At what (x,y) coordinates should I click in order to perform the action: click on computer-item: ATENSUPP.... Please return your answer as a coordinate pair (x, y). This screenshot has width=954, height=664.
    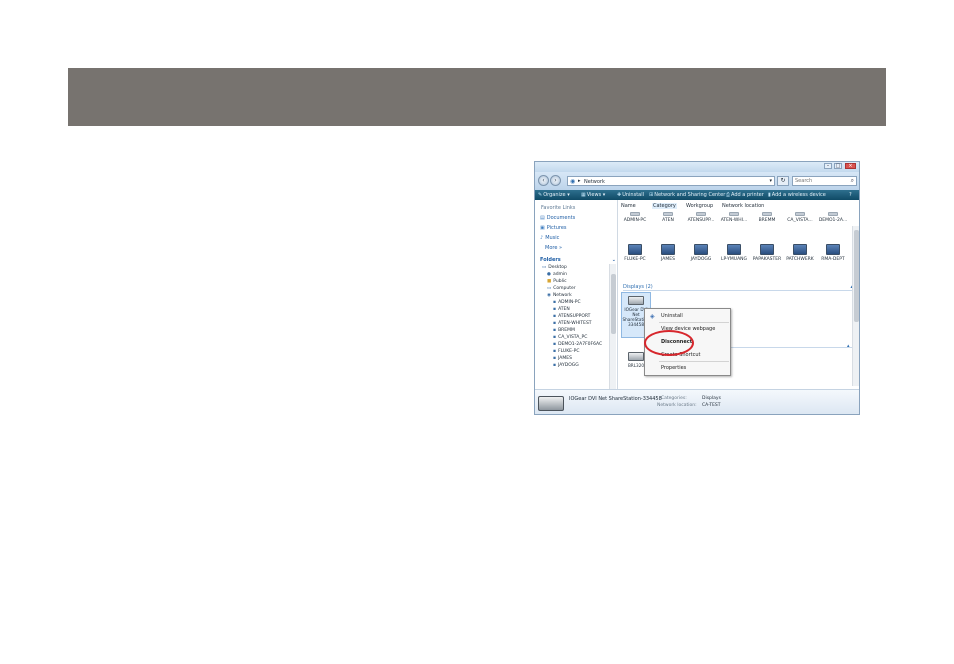
    Looking at the image, I should click on (701, 217).